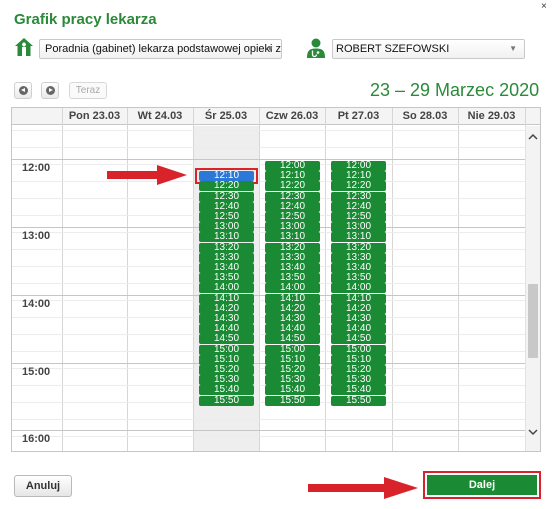 The height and width of the screenshot is (509, 557). I want to click on close-icon: ×, so click(544, 6).